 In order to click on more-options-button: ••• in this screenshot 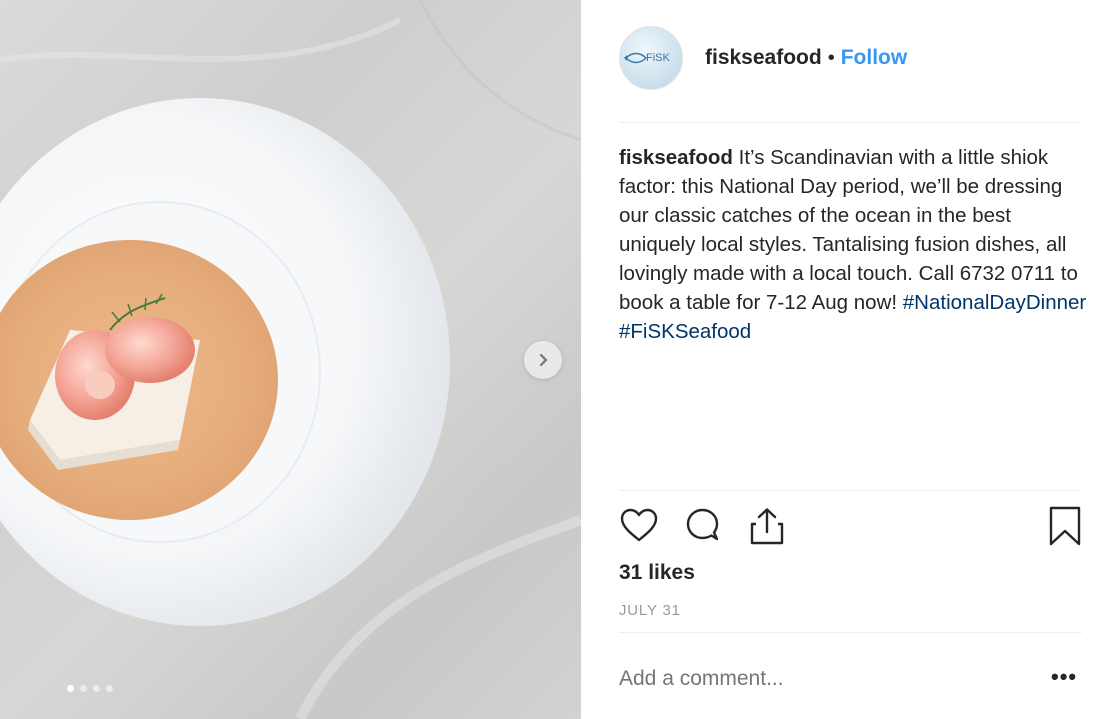, I will do `click(1064, 677)`.